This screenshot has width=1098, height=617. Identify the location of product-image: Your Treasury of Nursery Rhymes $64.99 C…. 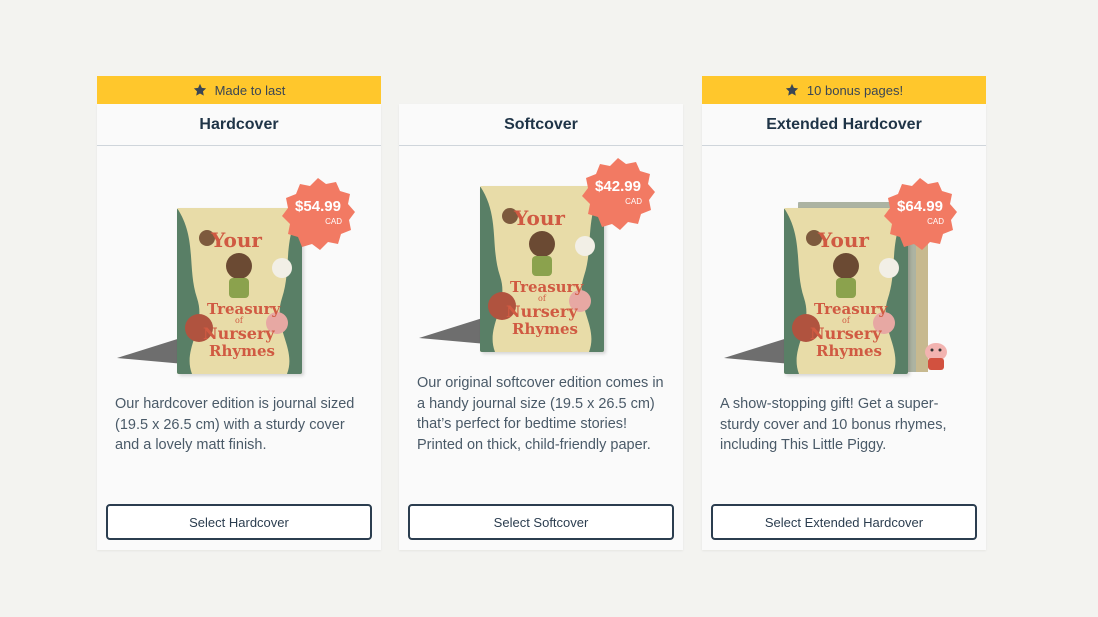
(844, 261).